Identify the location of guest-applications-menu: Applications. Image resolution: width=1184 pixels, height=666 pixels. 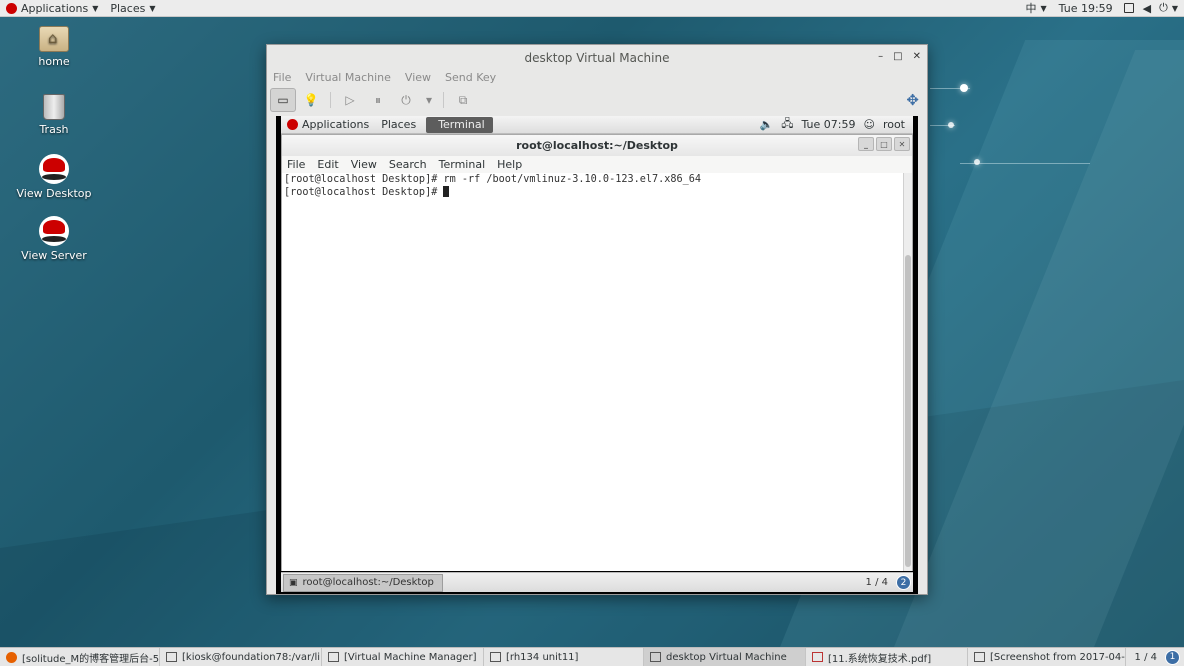
(328, 125).